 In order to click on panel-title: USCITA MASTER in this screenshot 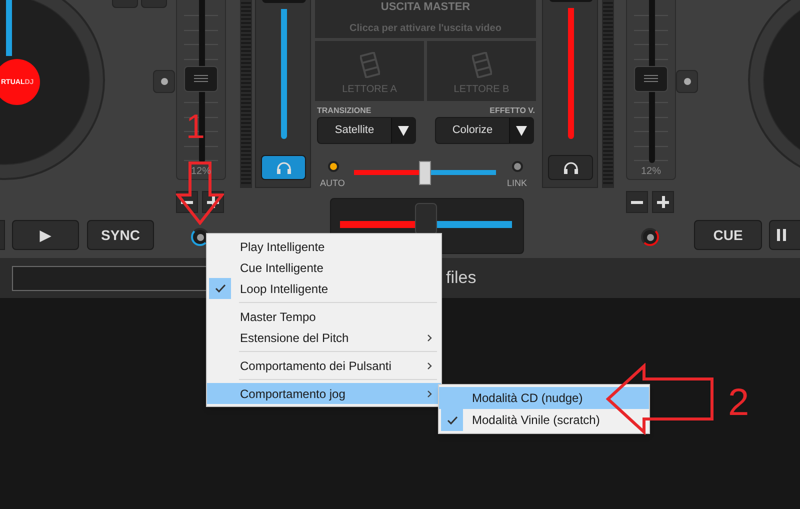, I will do `click(425, 7)`.